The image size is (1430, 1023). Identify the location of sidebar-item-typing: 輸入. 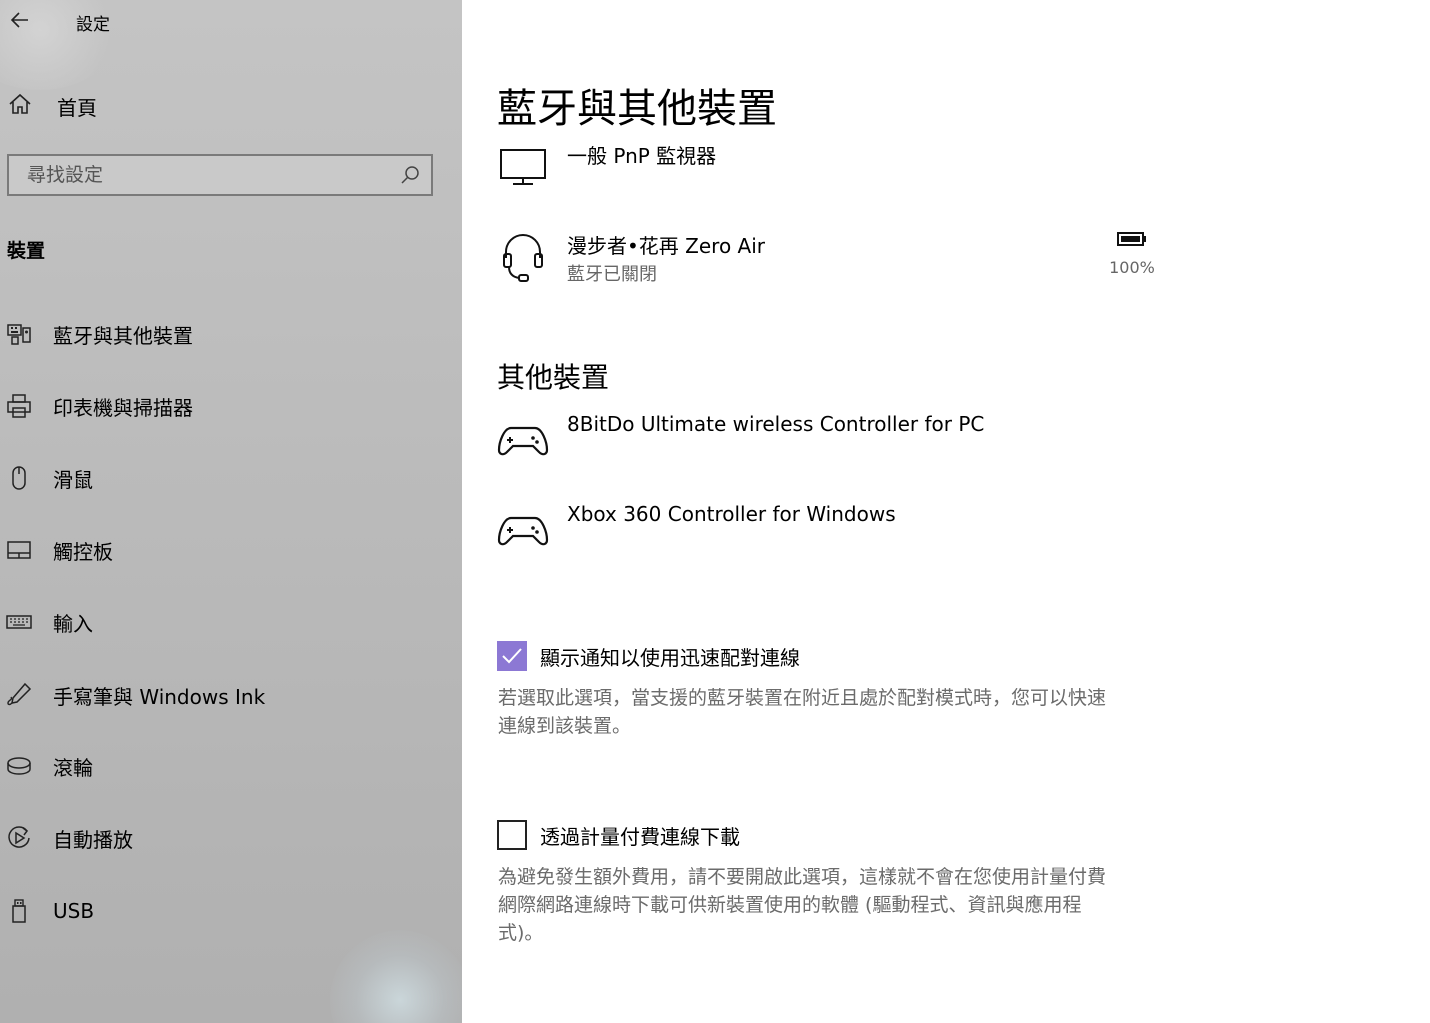
(220, 622).